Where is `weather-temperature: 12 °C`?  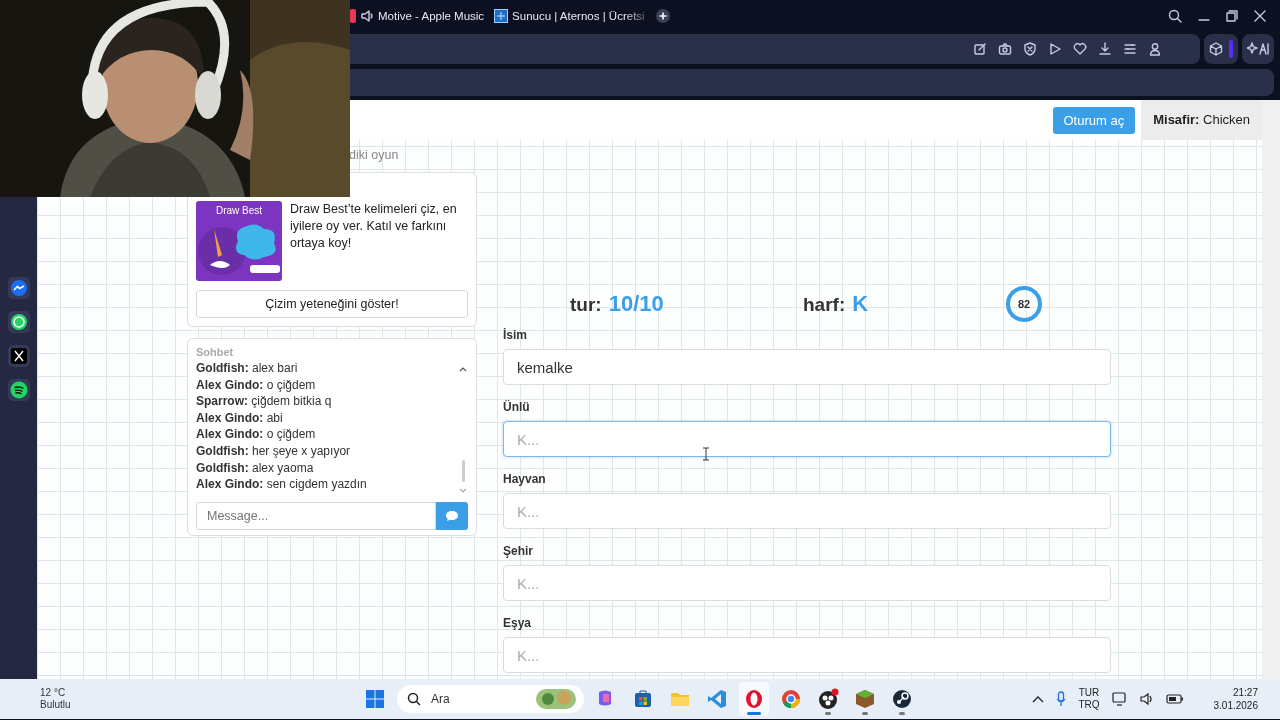
weather-temperature: 12 °C is located at coordinates (53, 693).